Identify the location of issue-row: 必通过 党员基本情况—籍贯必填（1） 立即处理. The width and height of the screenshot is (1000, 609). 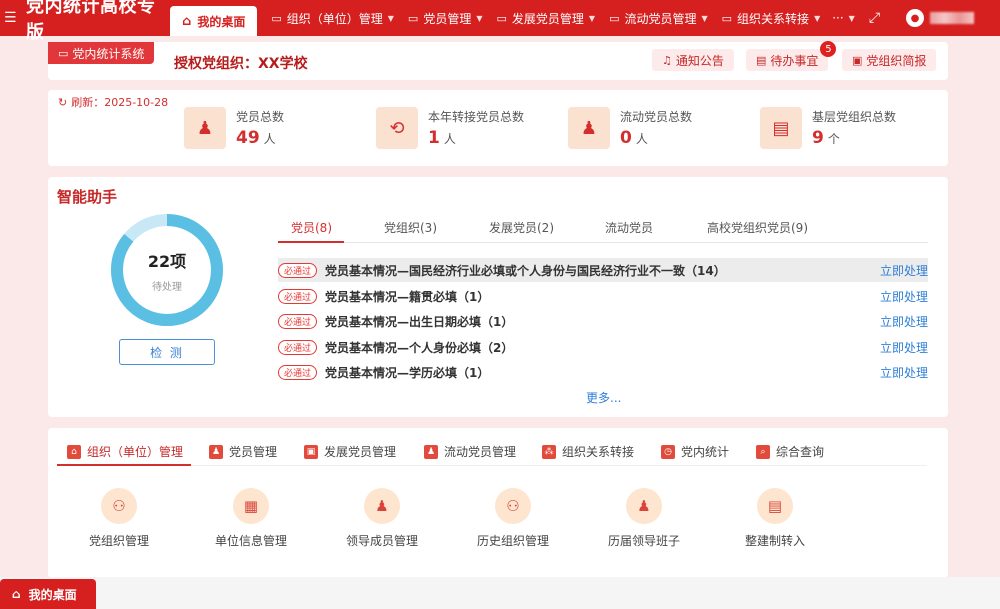
(603, 296).